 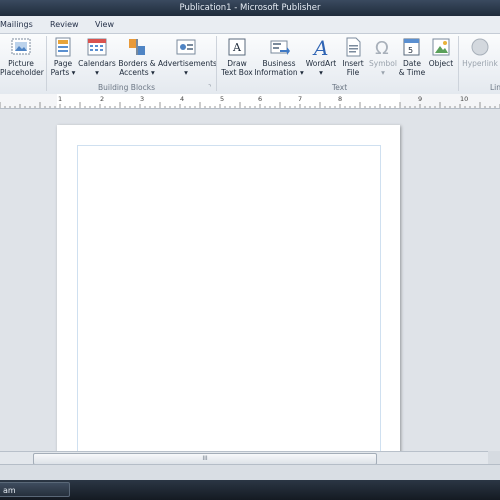 What do you see at coordinates (260, 99) in the screenshot?
I see `ruler-number: 6` at bounding box center [260, 99].